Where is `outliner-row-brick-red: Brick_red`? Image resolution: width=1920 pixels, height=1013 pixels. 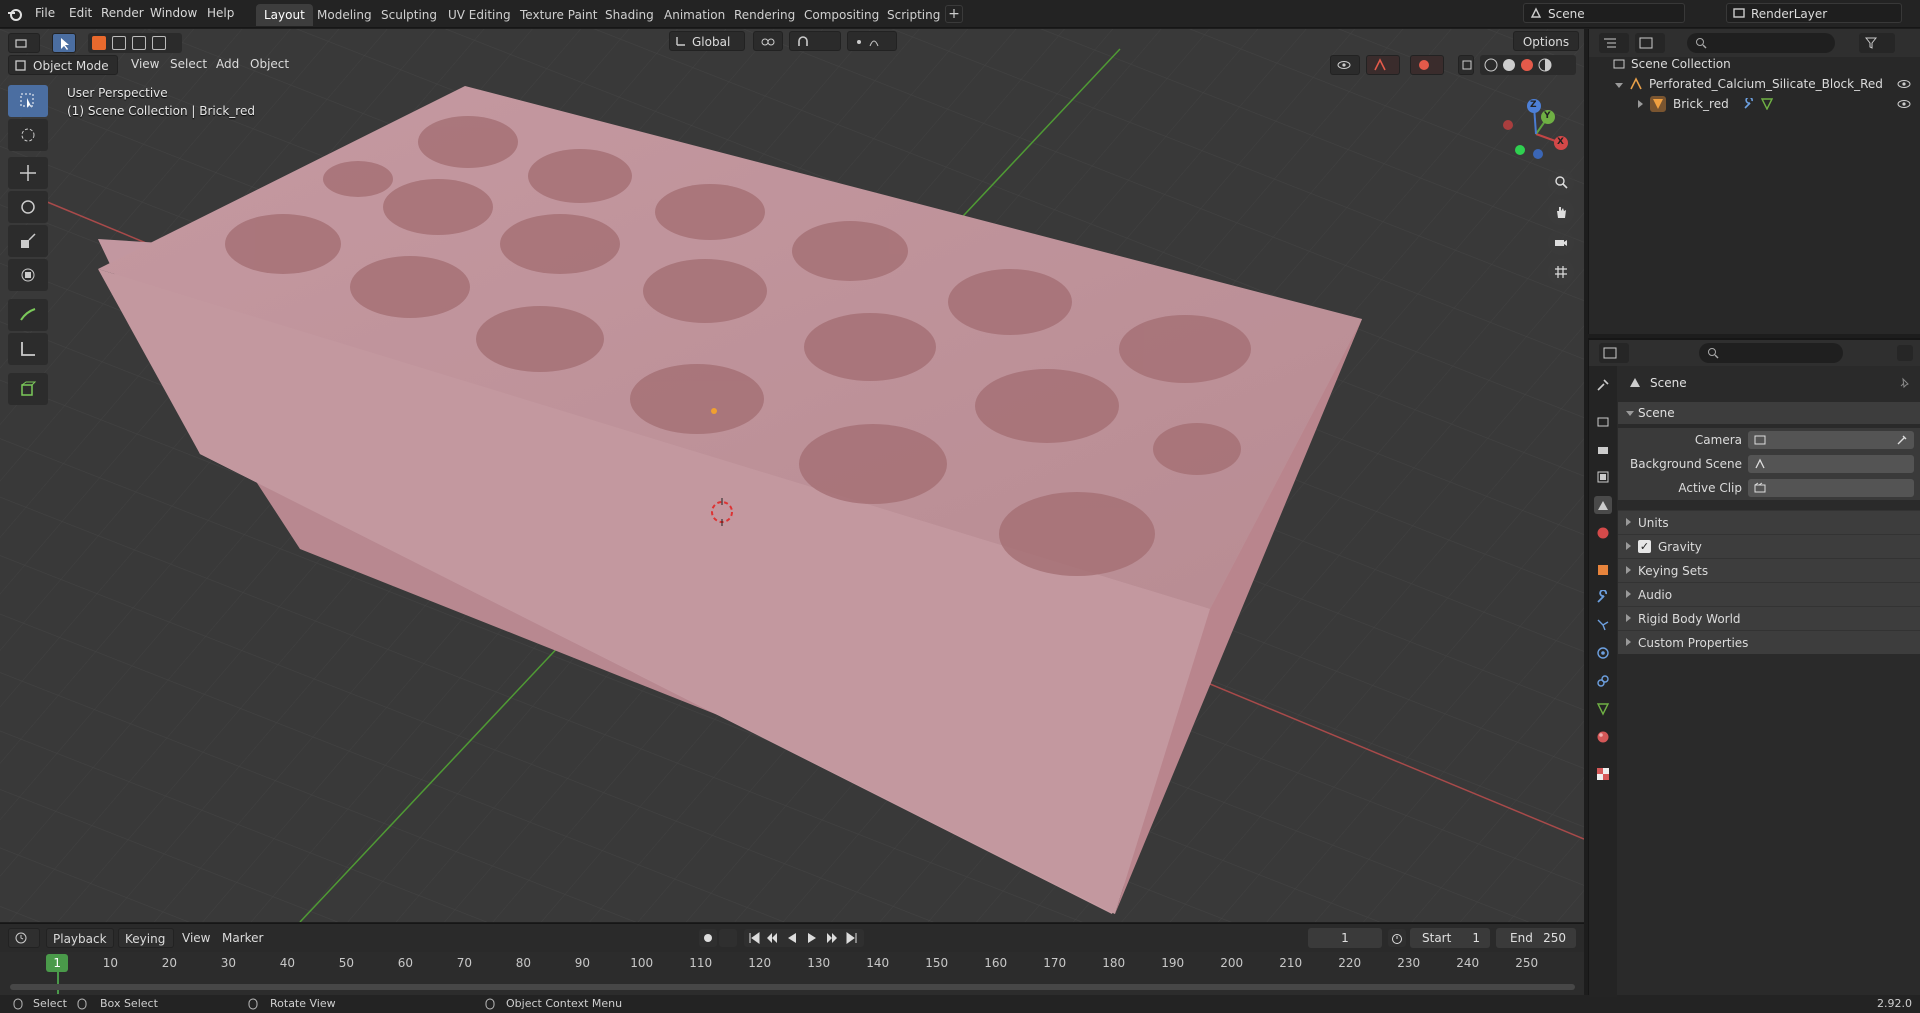 outliner-row-brick-red: Brick_red is located at coordinates (1754, 104).